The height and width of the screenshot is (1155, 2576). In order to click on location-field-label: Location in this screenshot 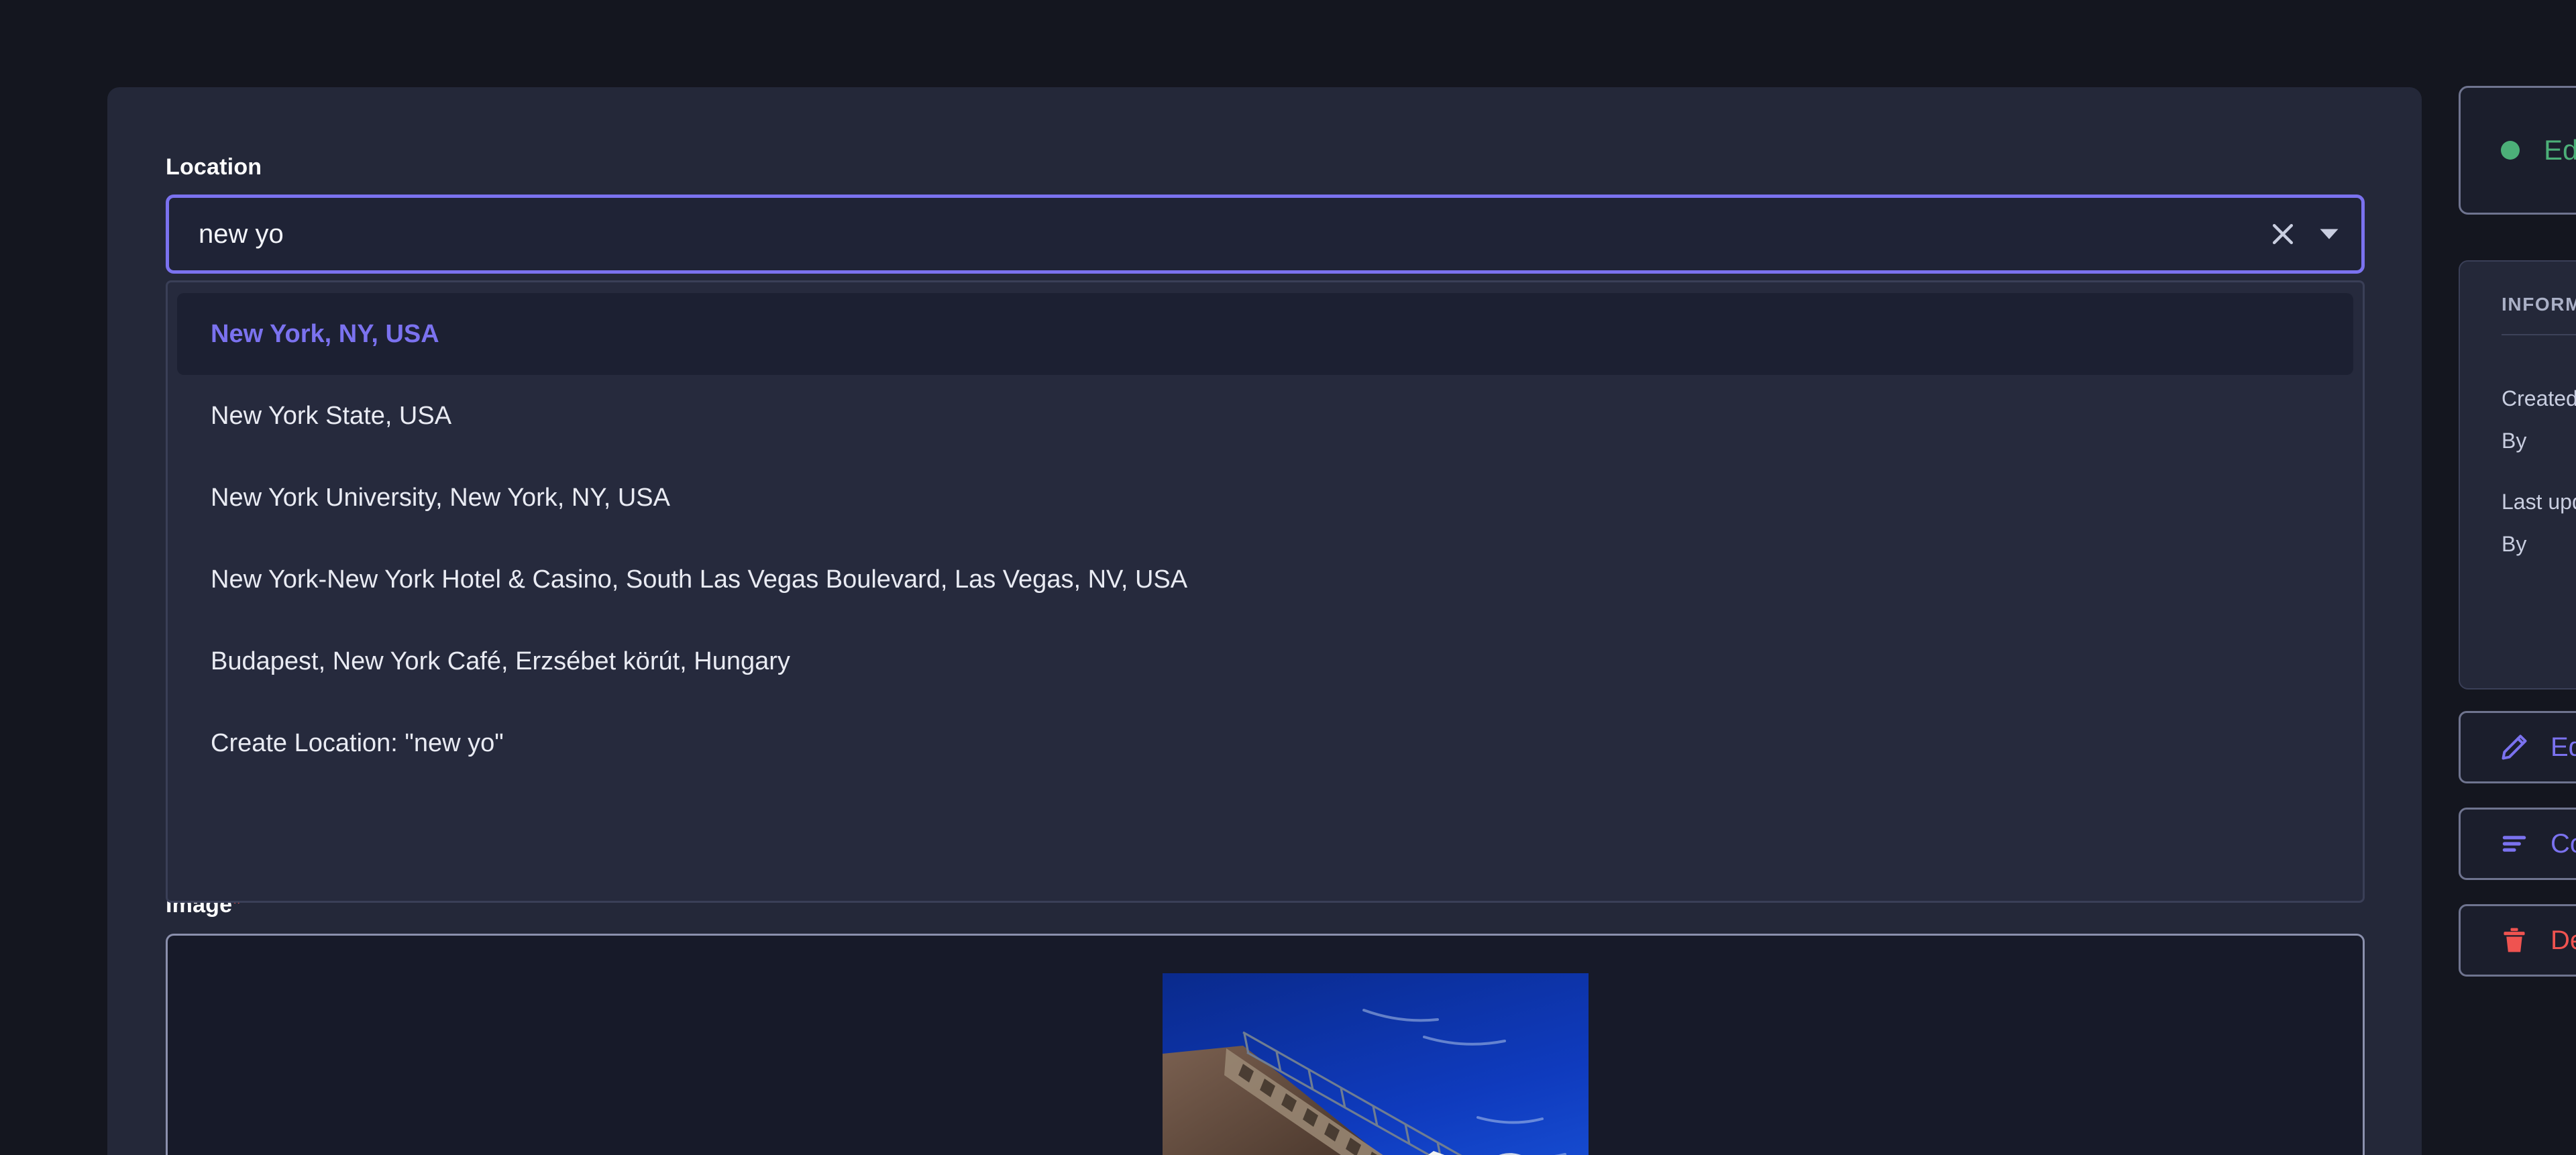, I will do `click(214, 167)`.